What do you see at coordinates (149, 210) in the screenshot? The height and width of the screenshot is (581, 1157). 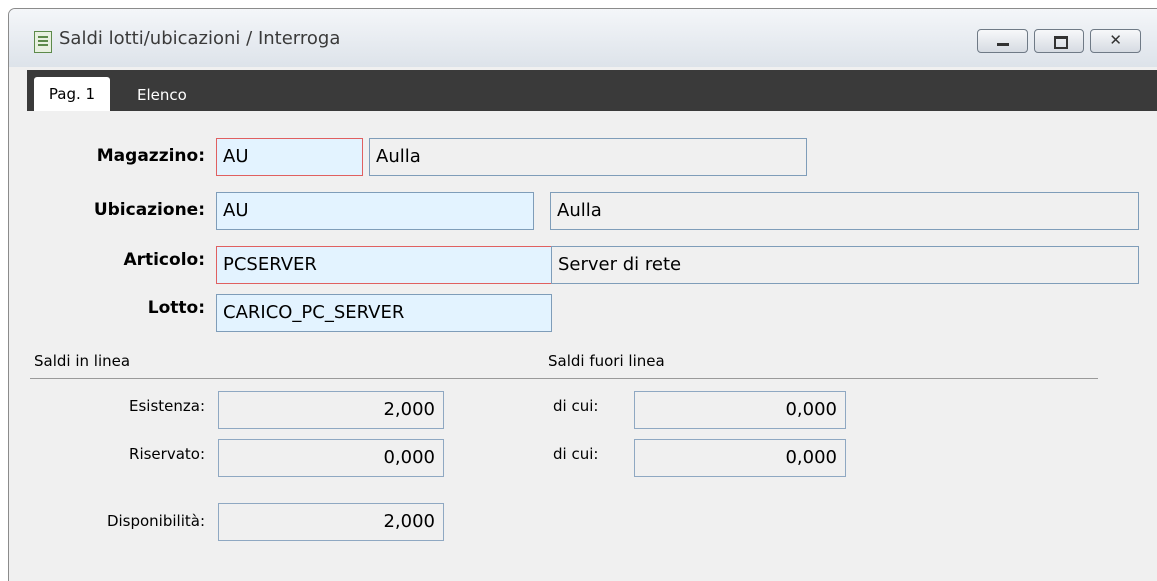 I see `ubicazione-label: Ubicazione:` at bounding box center [149, 210].